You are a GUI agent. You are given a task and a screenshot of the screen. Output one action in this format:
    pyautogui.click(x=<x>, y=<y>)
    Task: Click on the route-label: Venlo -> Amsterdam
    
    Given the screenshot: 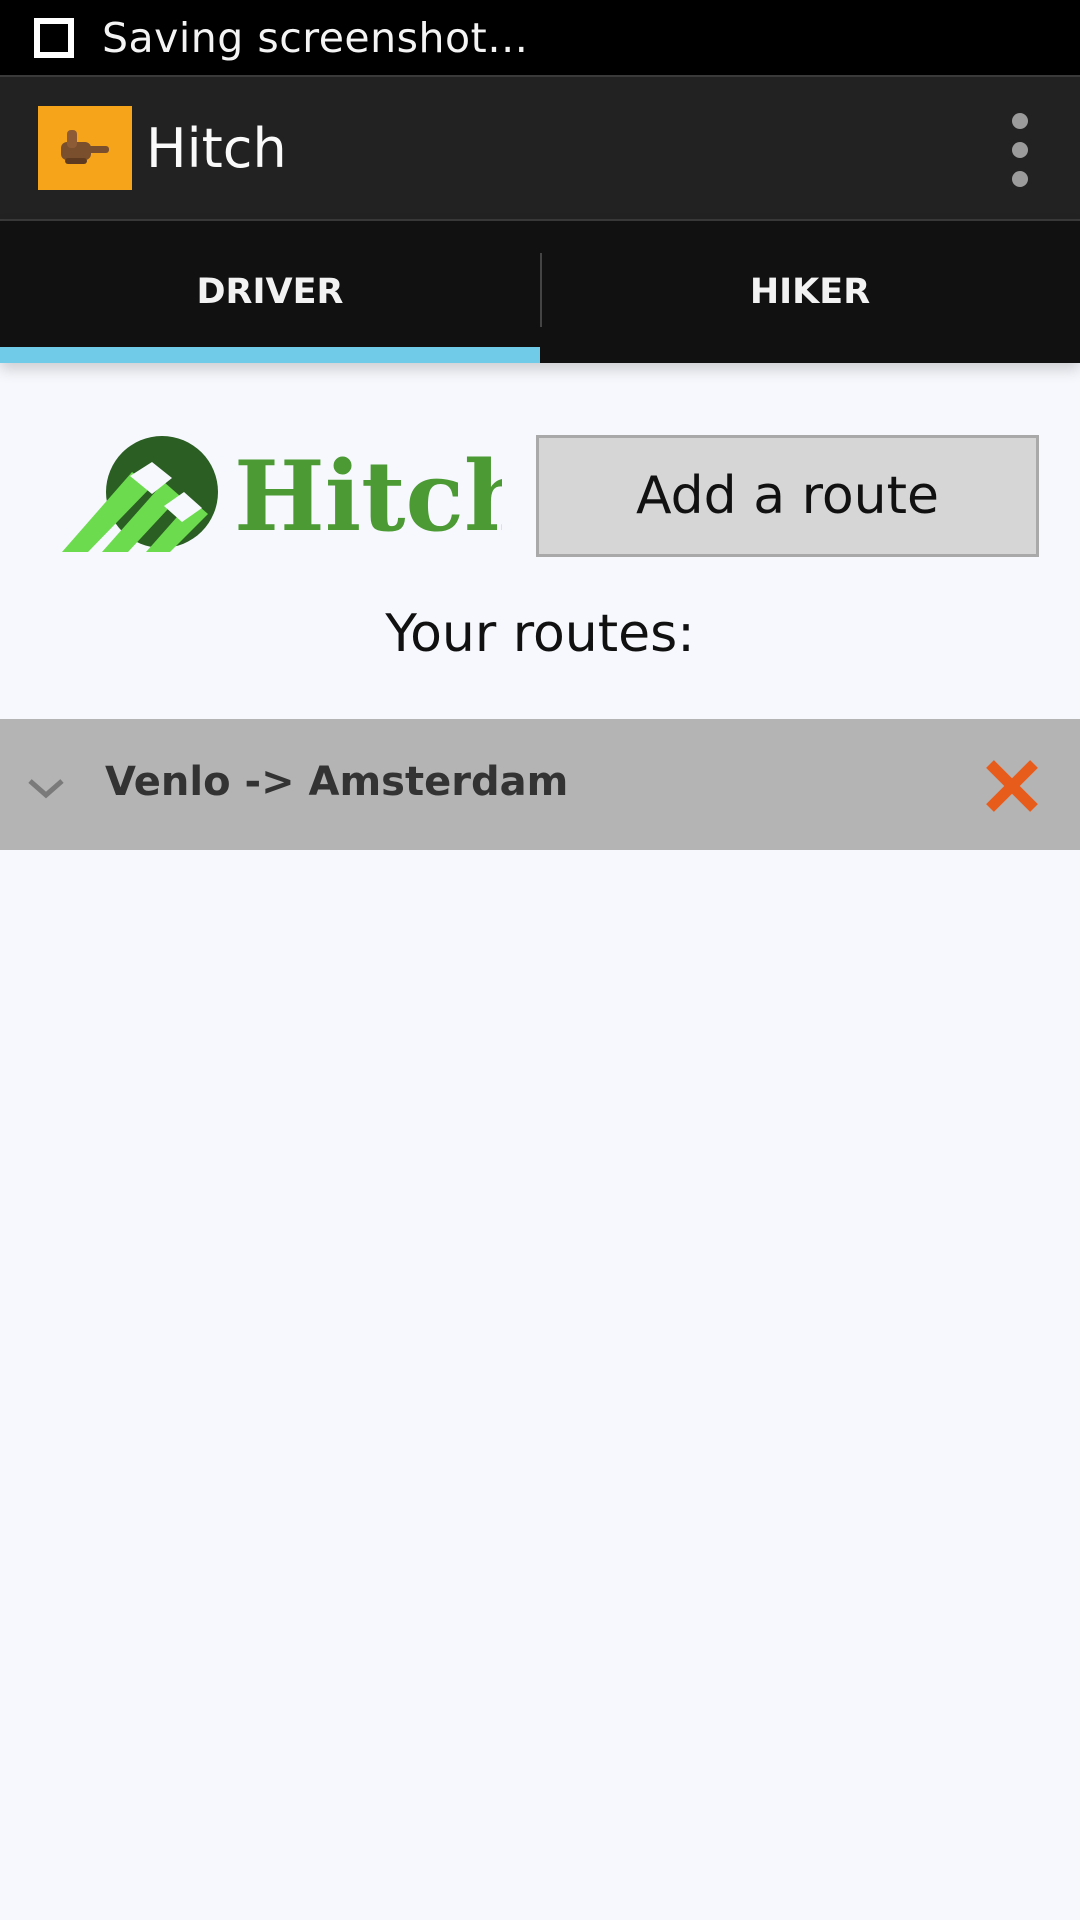 What is the action you would take?
    pyautogui.click(x=337, y=782)
    